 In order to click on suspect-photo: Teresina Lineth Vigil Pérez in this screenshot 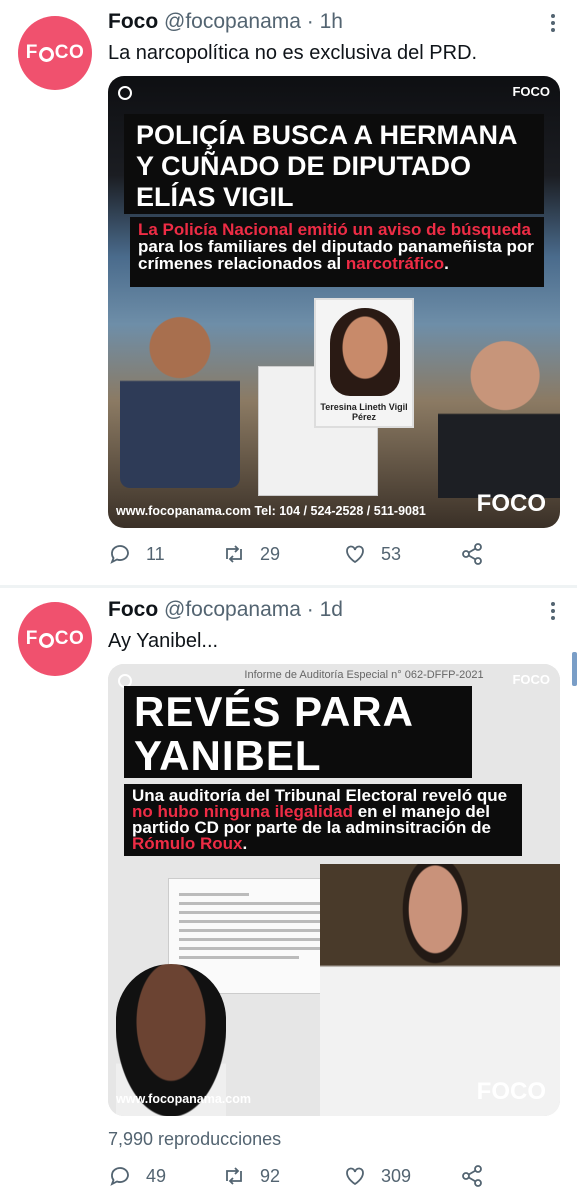, I will do `click(364, 363)`.